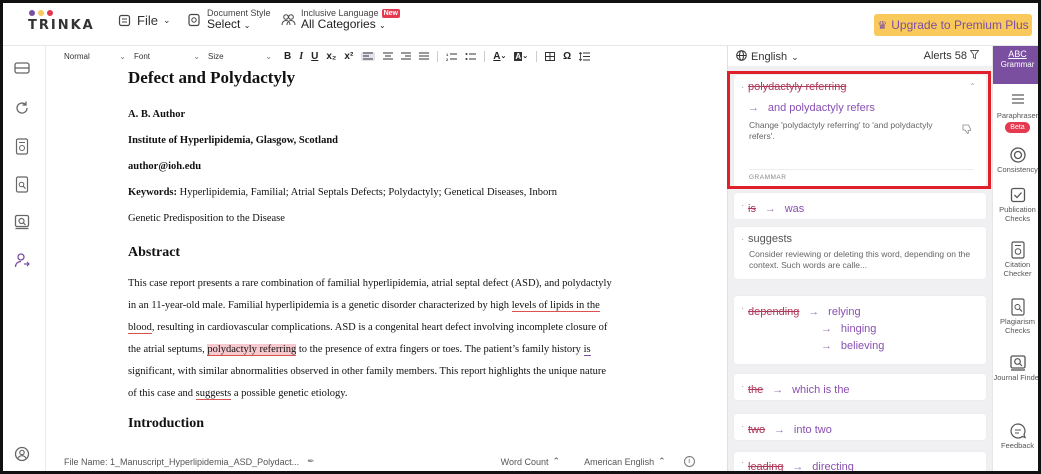  I want to click on alert-replacement: which is the, so click(820, 390).